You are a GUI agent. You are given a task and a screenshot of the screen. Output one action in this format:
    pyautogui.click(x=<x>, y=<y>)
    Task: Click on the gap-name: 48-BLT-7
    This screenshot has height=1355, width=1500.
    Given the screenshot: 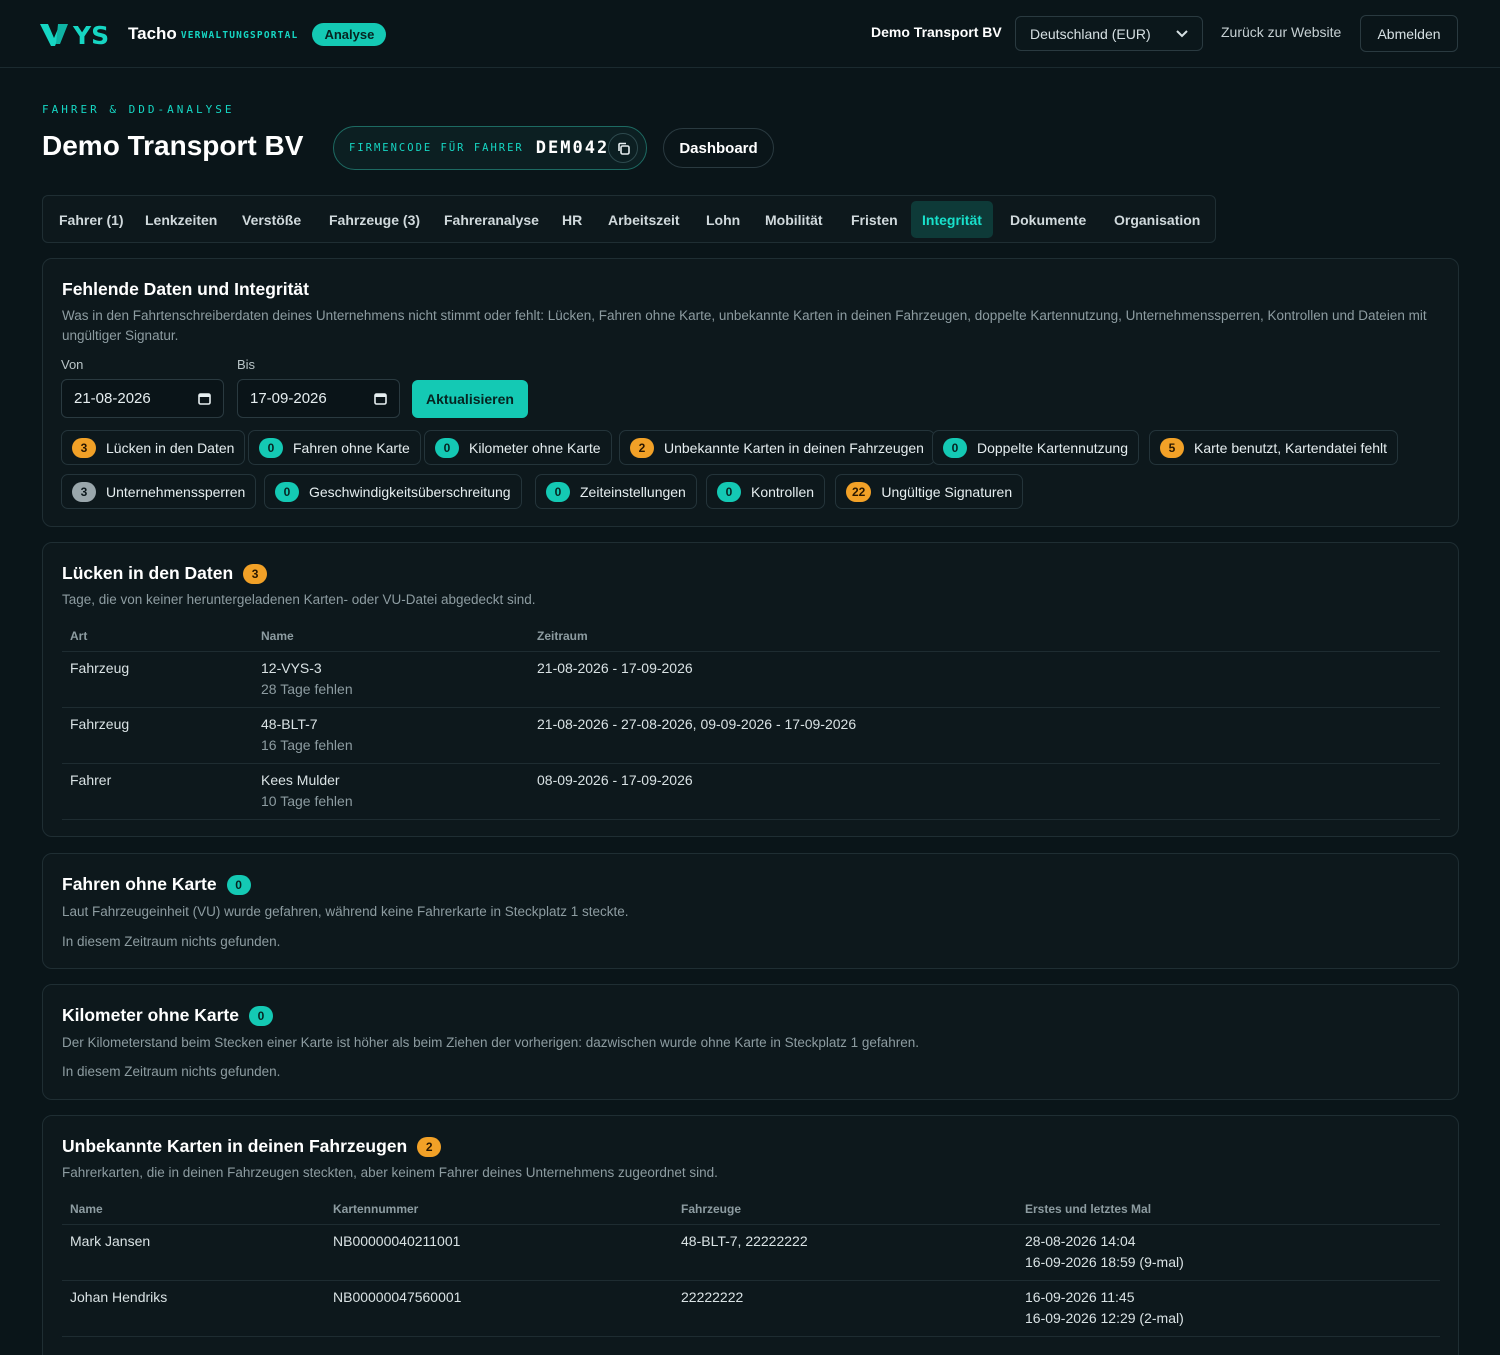 What is the action you would take?
    pyautogui.click(x=289, y=724)
    